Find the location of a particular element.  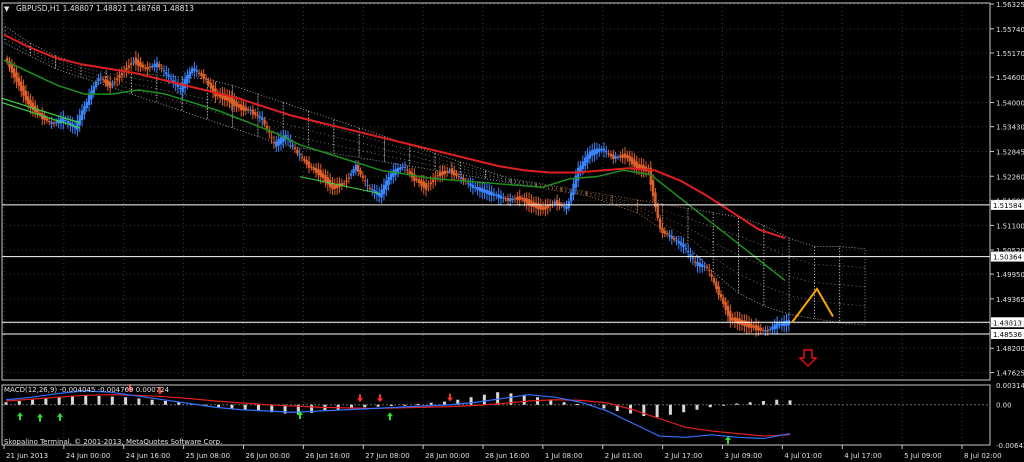

time-tick-label: 26 Jun 16:00 is located at coordinates (327, 456).